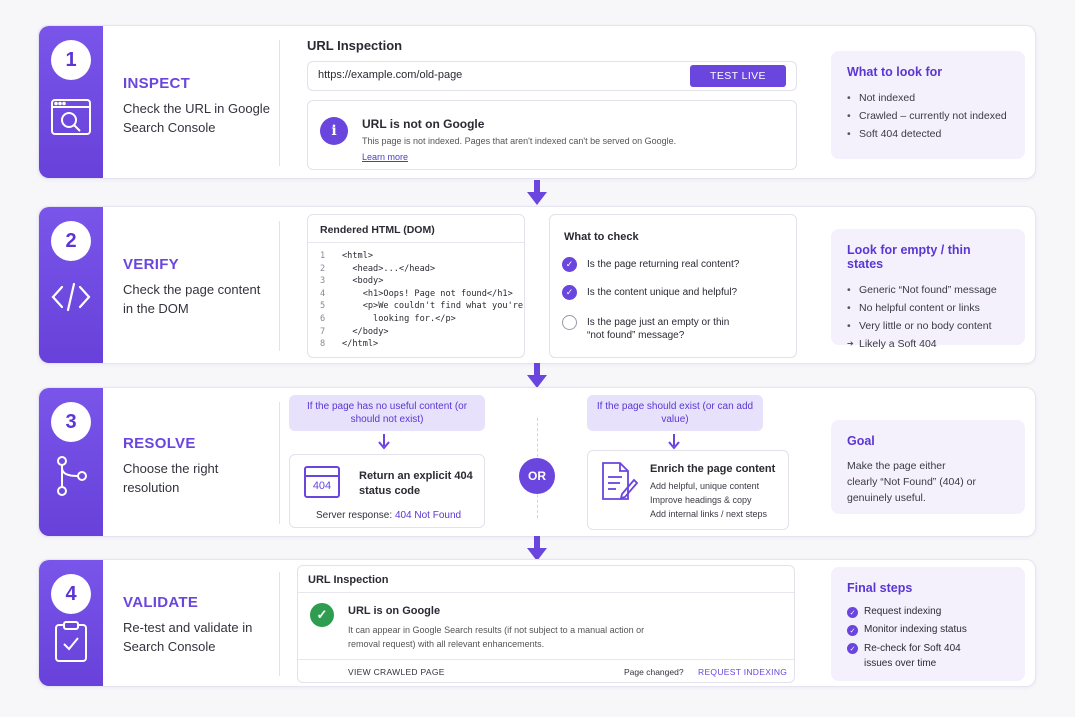  Describe the element at coordinates (421, 256) in the screenshot. I see `code-line: 1 <html>` at that location.